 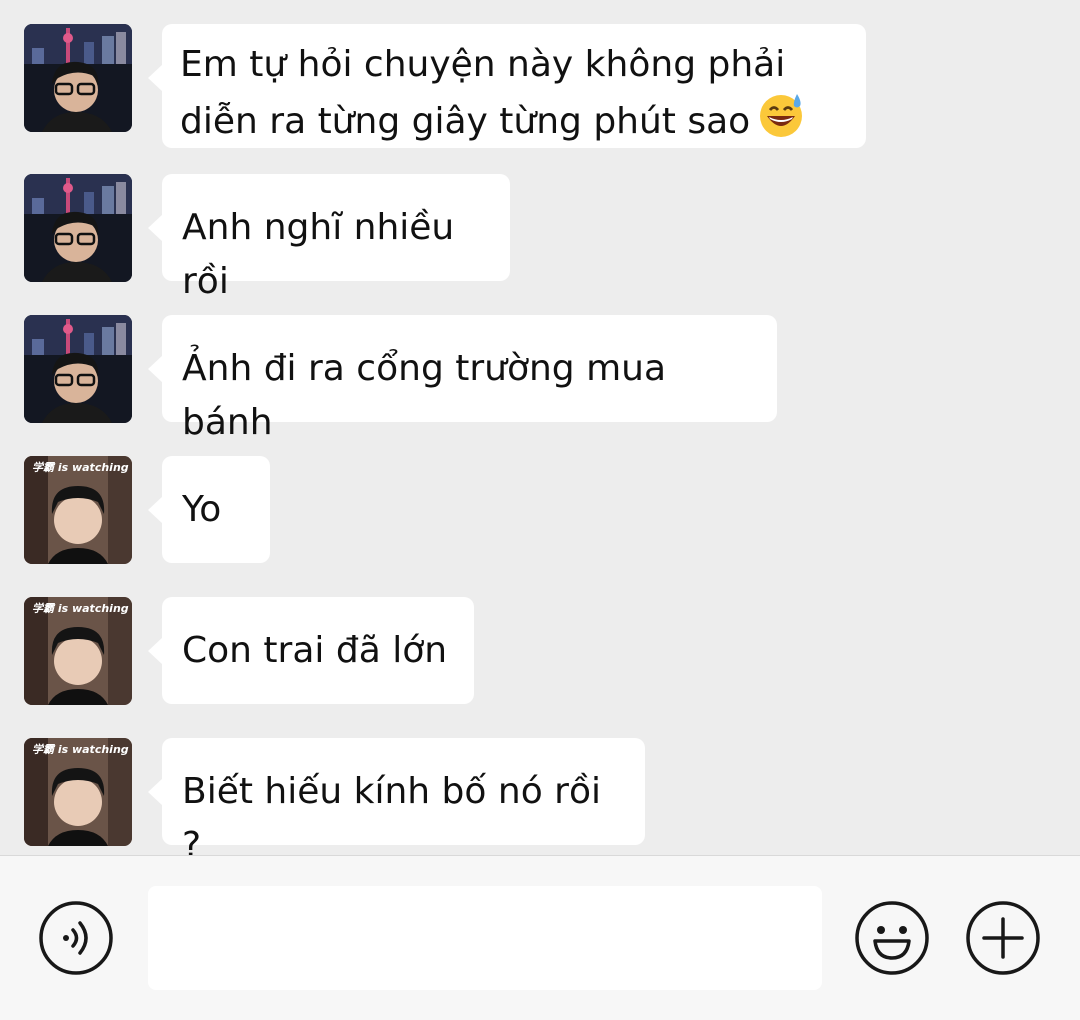 I want to click on emoji-button, so click(x=892, y=938).